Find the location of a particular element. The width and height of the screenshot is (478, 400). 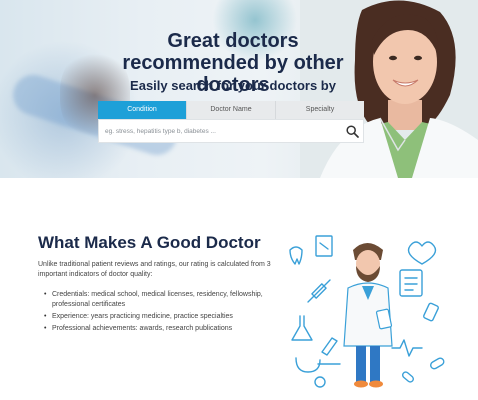

tab-doctor-name: Doctor Name is located at coordinates (231, 110).